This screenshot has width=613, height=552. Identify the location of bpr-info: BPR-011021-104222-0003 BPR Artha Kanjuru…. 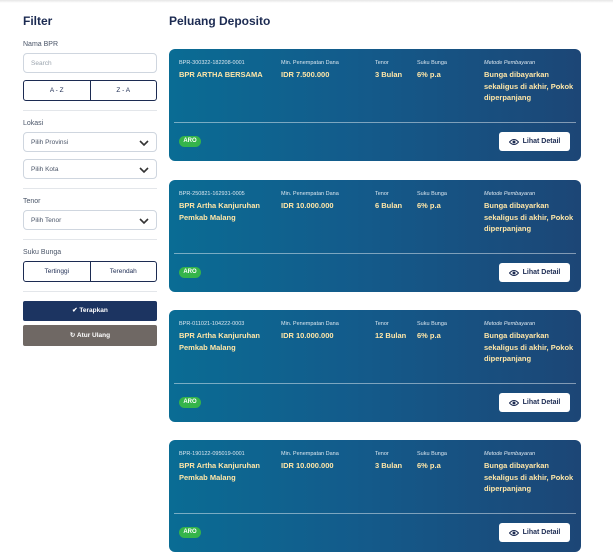
(226, 337).